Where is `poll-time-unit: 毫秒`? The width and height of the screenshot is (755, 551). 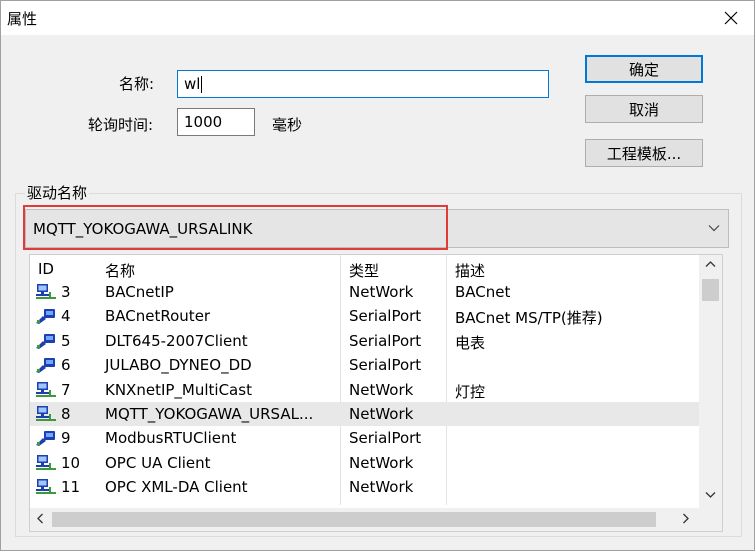
poll-time-unit: 毫秒 is located at coordinates (287, 125).